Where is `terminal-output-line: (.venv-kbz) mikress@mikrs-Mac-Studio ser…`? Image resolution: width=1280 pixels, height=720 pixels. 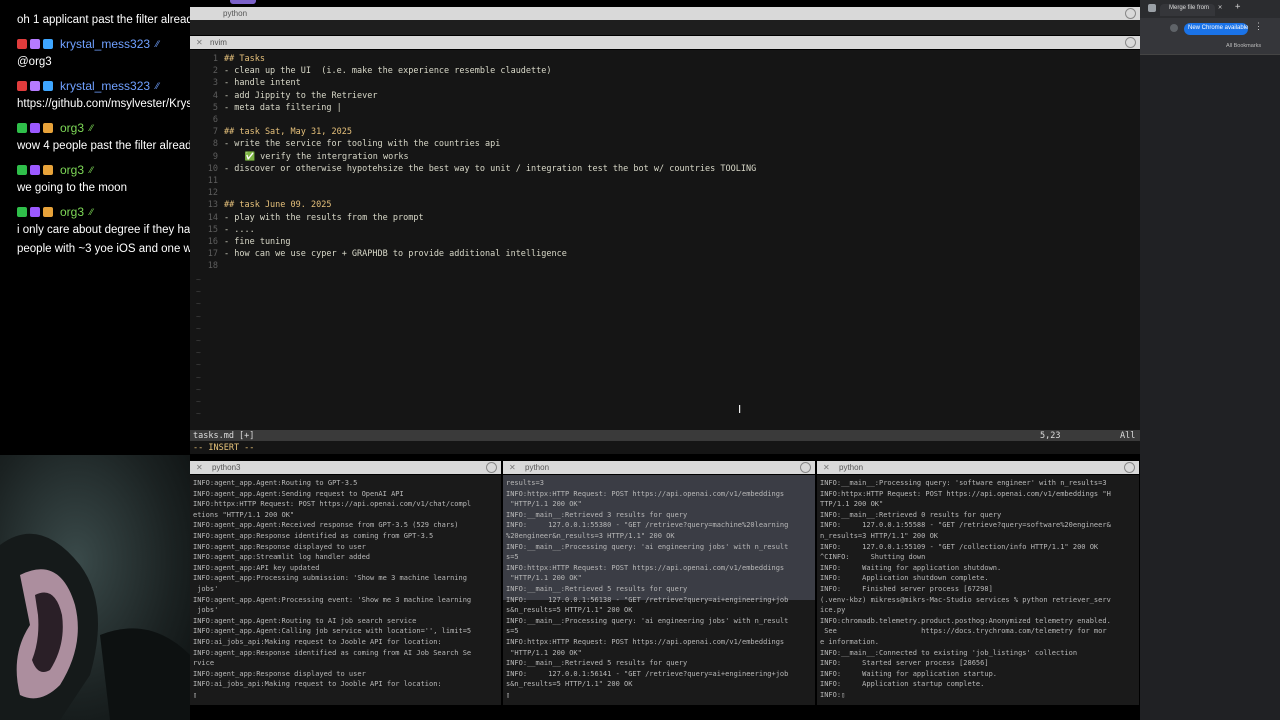 terminal-output-line: (.venv-kbz) mikress@mikrs-Mac-Studio ser… is located at coordinates (965, 599).